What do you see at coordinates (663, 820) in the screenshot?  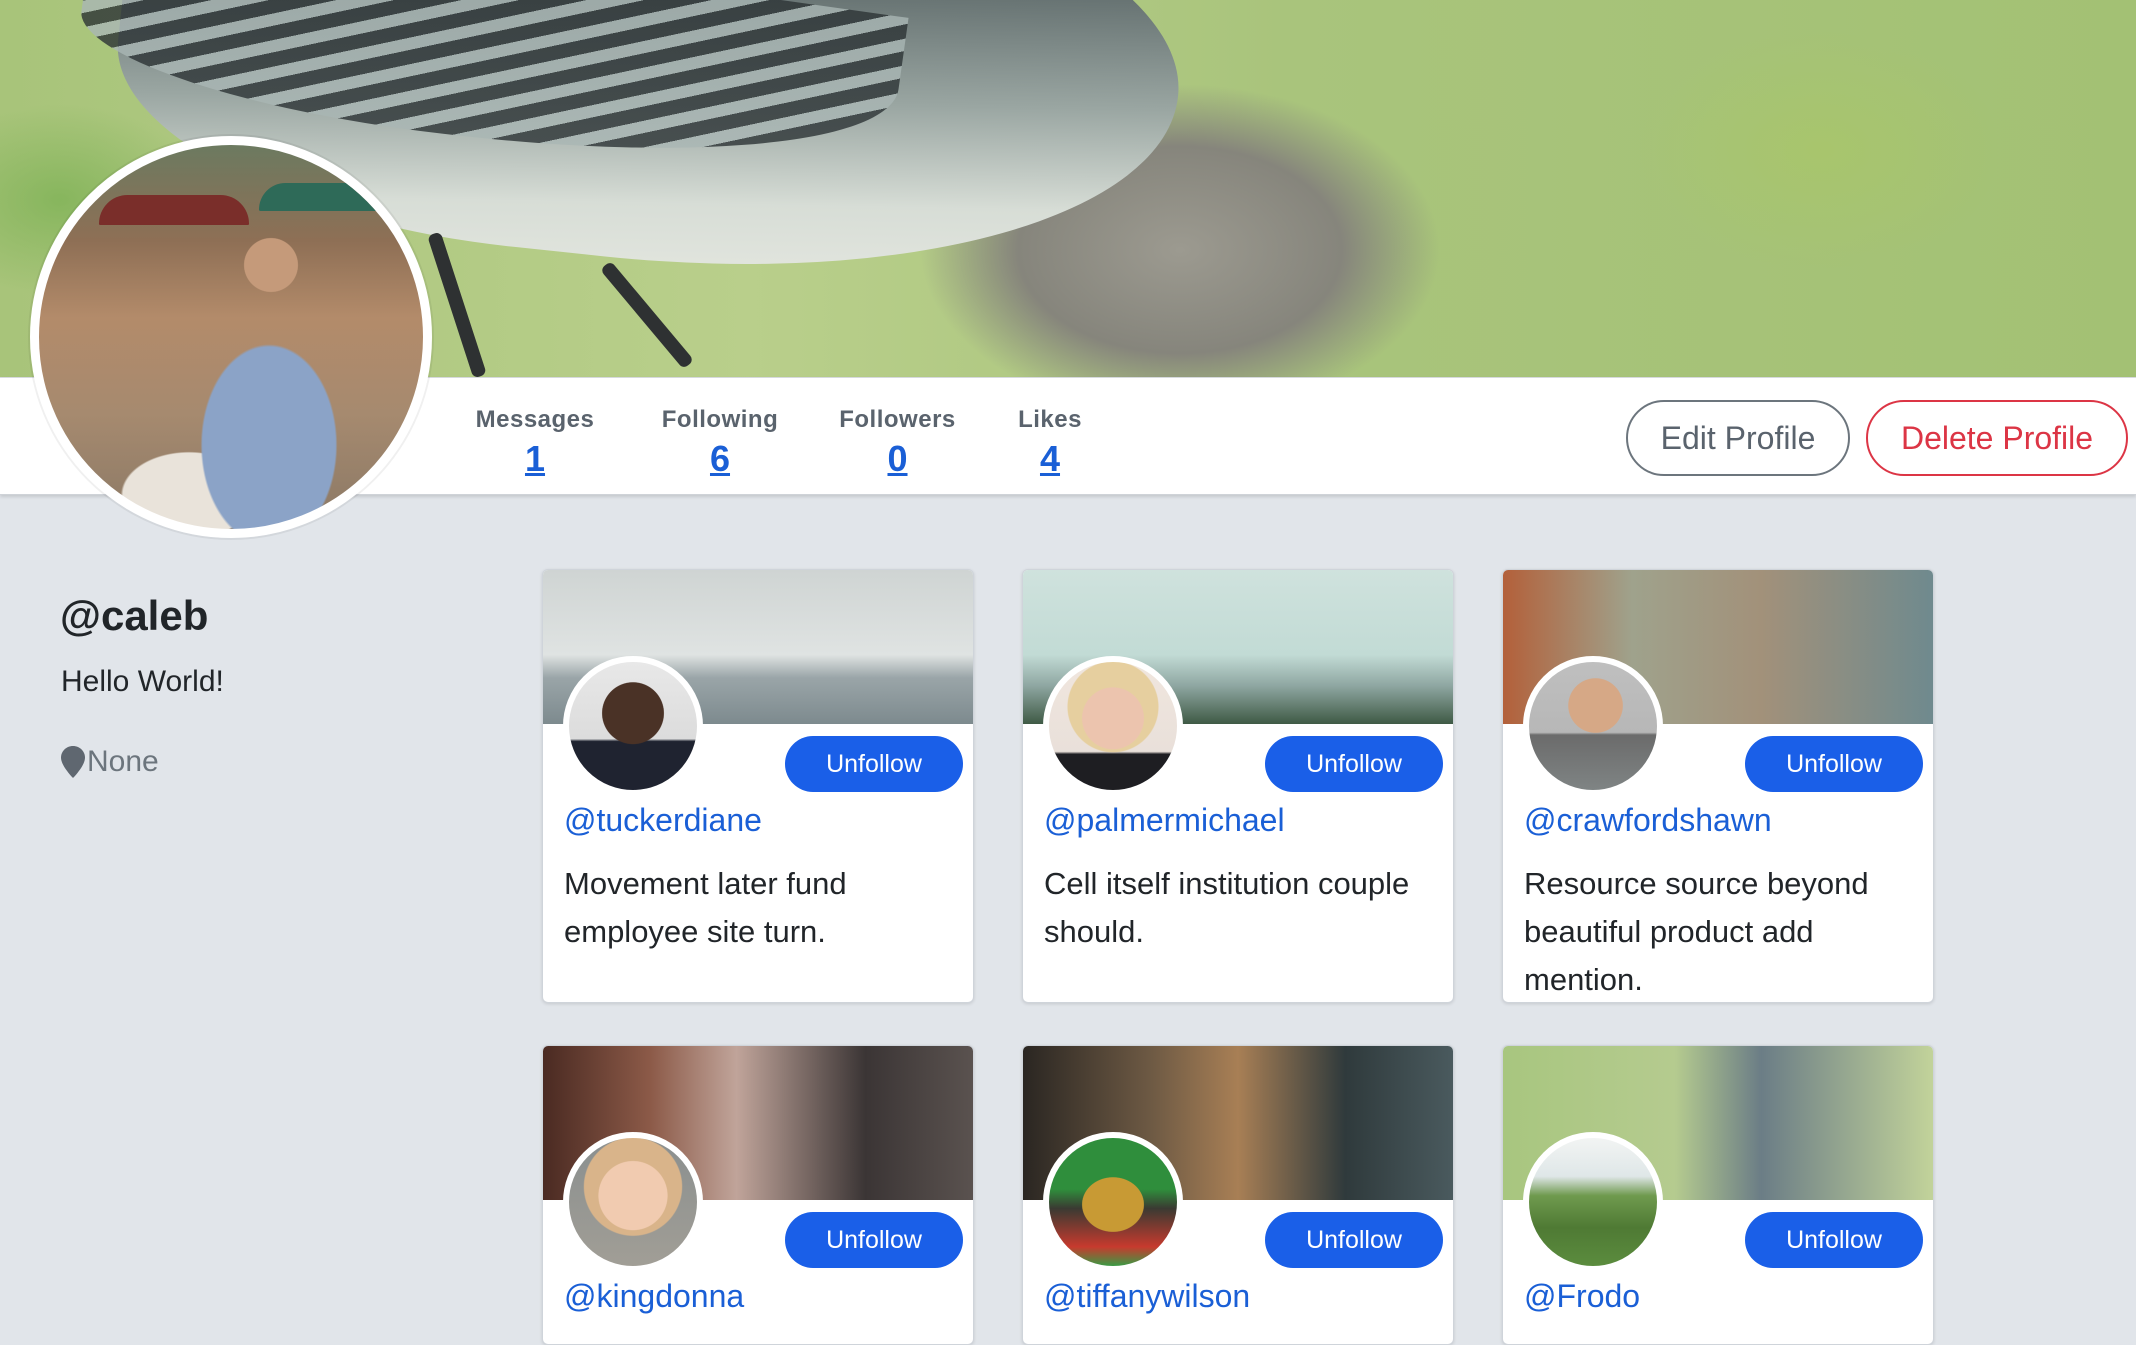 I see `user-card-username: @tuckerdiane` at bounding box center [663, 820].